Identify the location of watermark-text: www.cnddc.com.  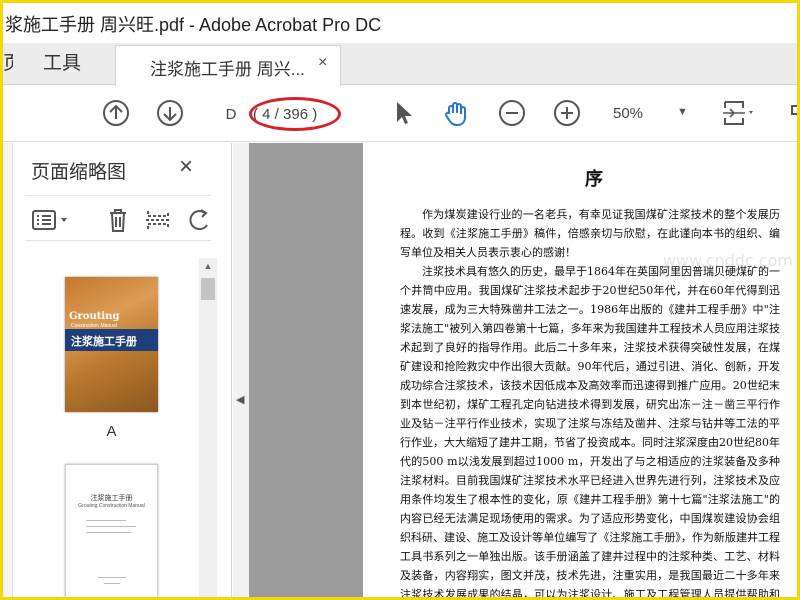
(727, 260).